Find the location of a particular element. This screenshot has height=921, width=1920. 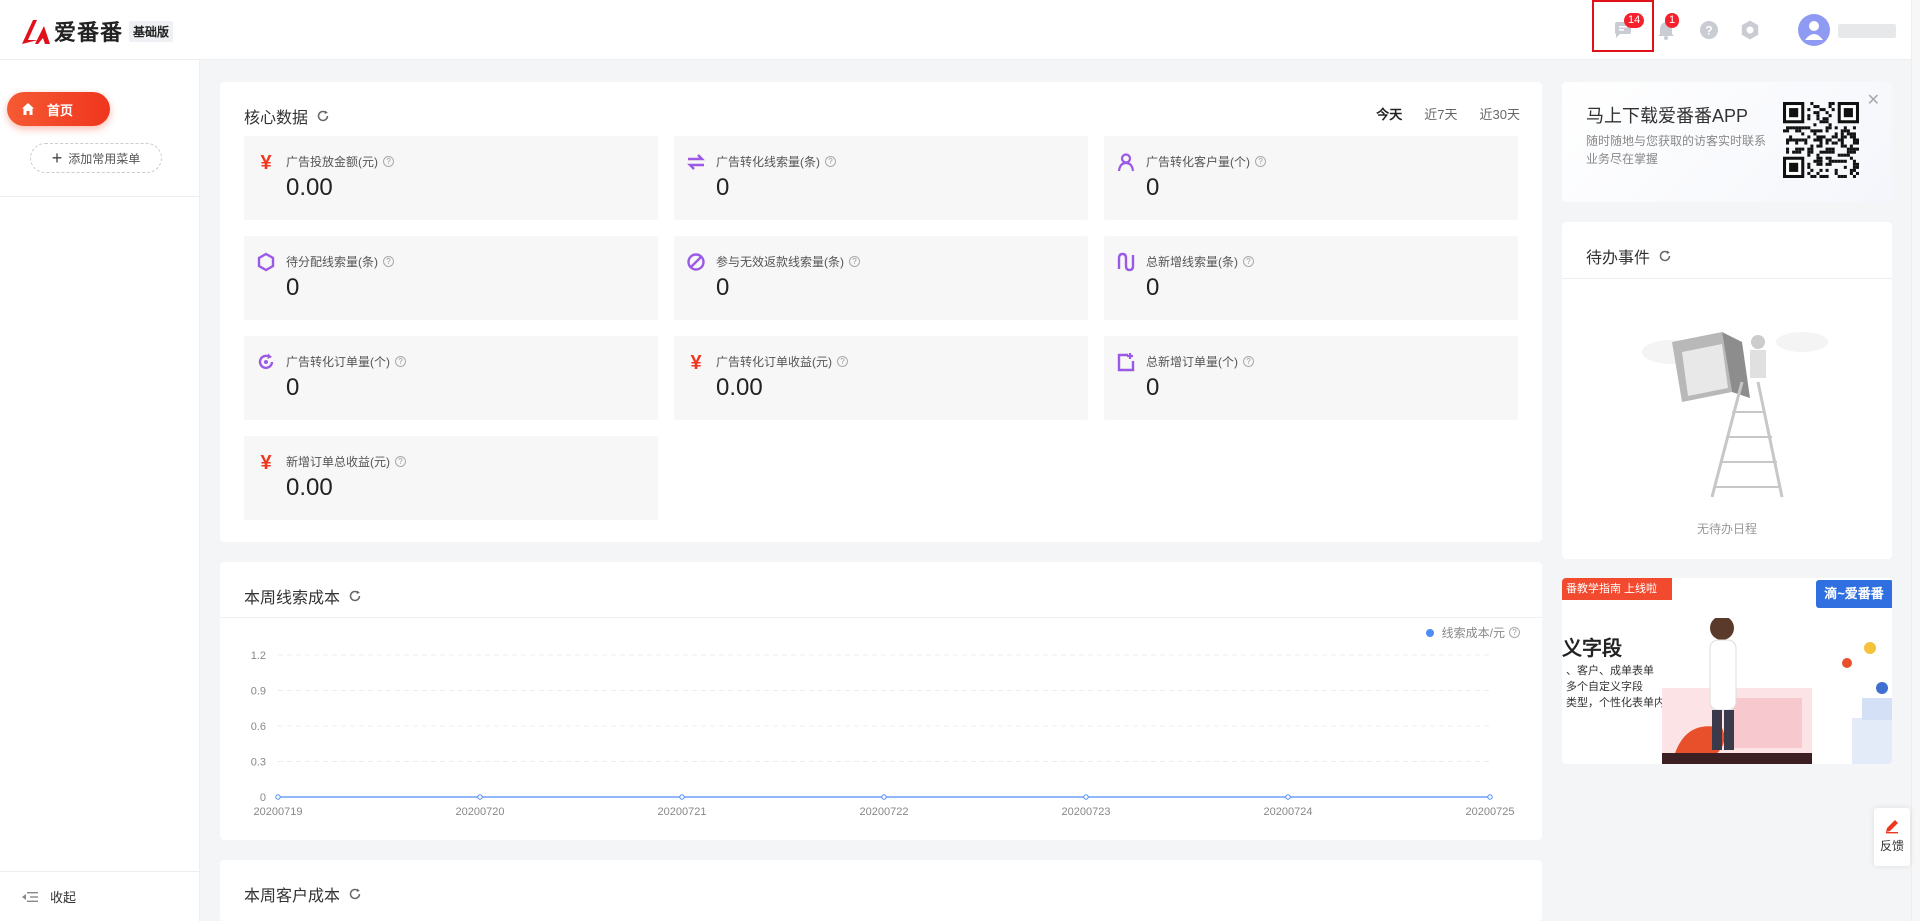

stat-label: 待分配线索量(条) is located at coordinates (332, 262).